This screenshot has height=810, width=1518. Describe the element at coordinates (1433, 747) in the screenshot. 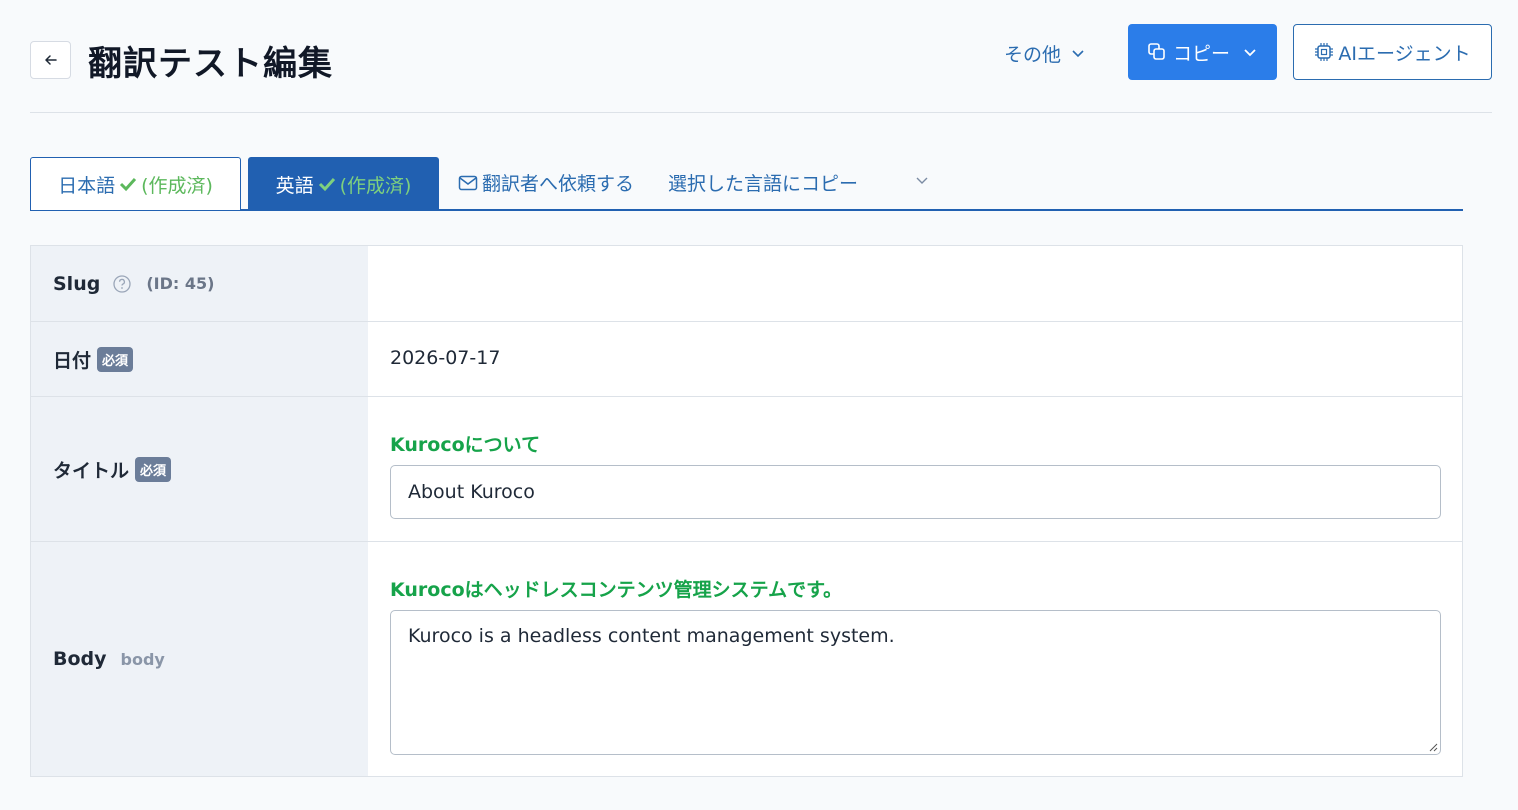

I see `resize-handle-icon` at that location.